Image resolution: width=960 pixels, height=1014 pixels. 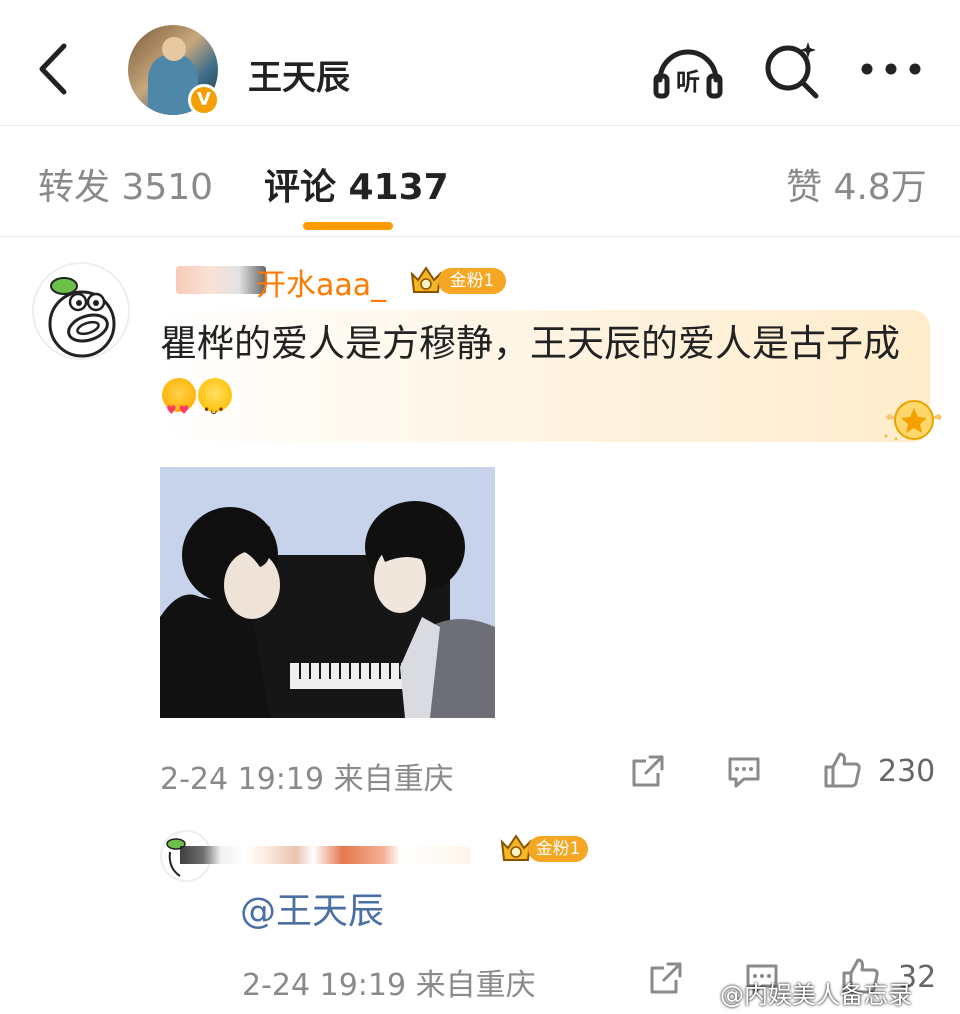 I want to click on reply-fan-badge: 金粉1, so click(x=544, y=849).